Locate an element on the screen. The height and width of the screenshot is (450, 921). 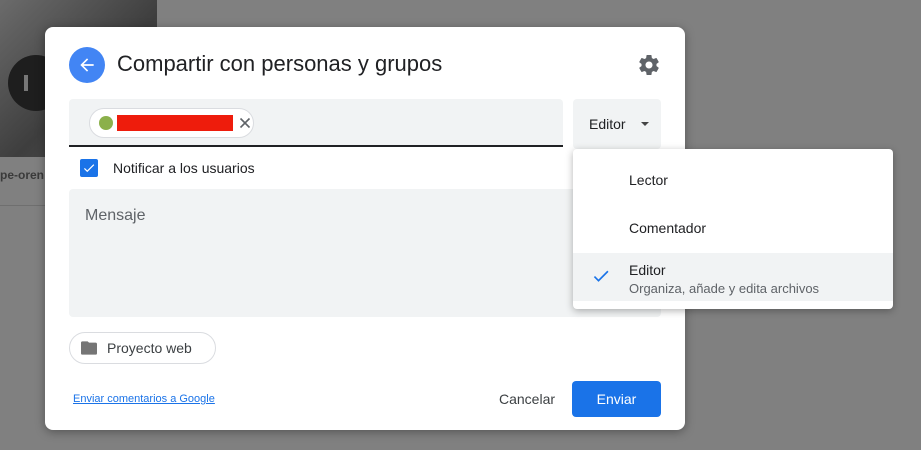
folder-name: Proyecto web is located at coordinates (149, 348).